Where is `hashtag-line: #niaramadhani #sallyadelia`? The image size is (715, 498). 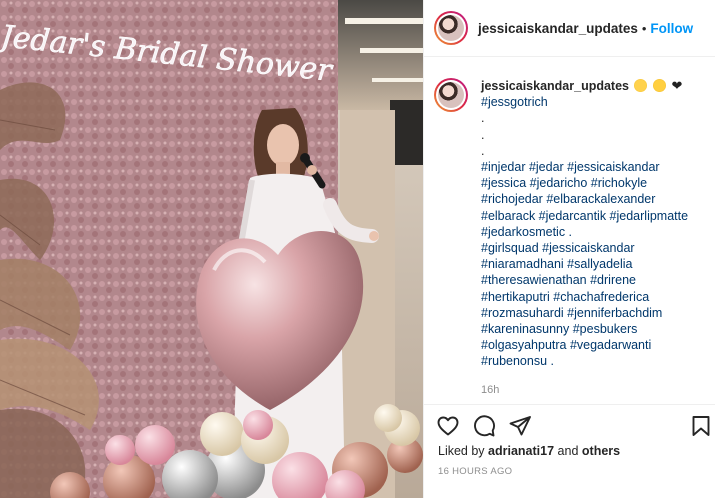
hashtag-line: #niaramadhani #sallyadelia is located at coordinates (584, 264).